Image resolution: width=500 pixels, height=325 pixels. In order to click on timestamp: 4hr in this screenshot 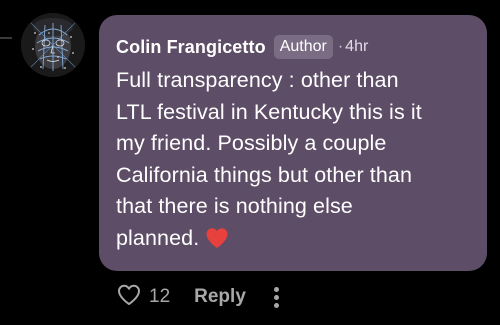, I will do `click(357, 46)`.